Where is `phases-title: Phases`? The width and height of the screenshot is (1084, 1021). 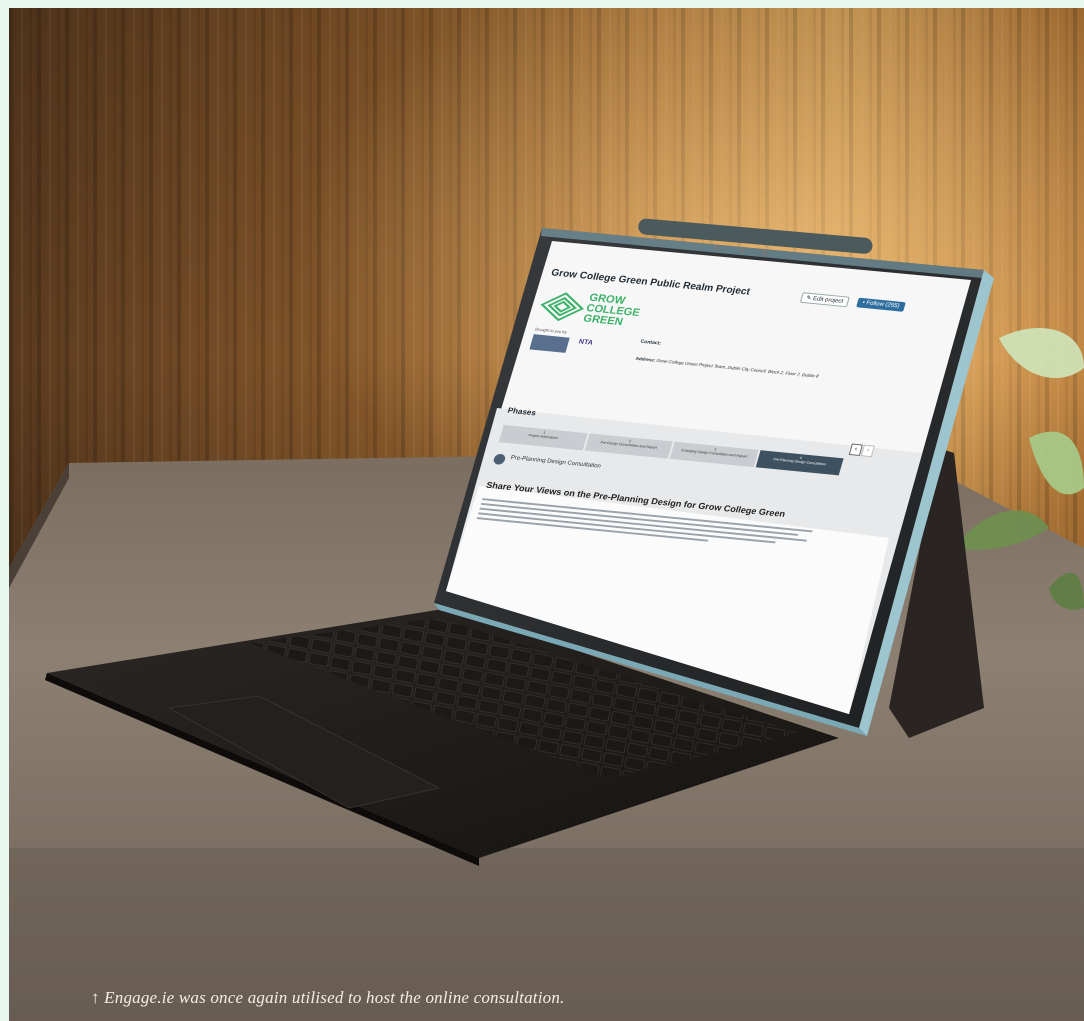 phases-title: Phases is located at coordinates (522, 411).